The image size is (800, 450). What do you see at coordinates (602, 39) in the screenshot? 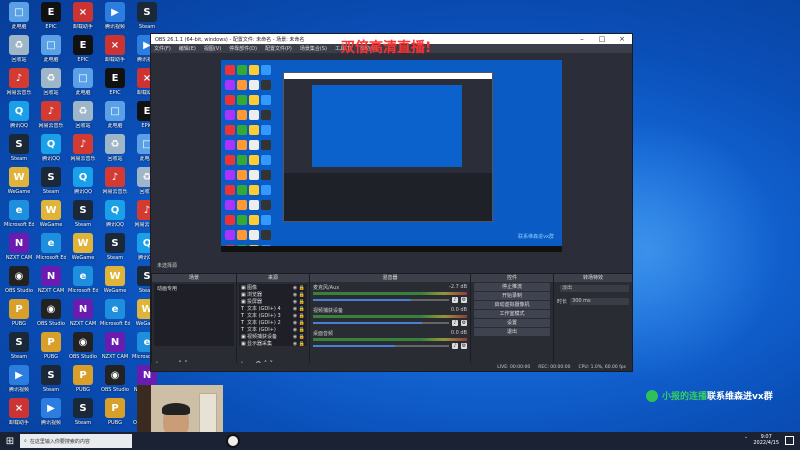
I see `maximize-icon: □` at bounding box center [602, 39].